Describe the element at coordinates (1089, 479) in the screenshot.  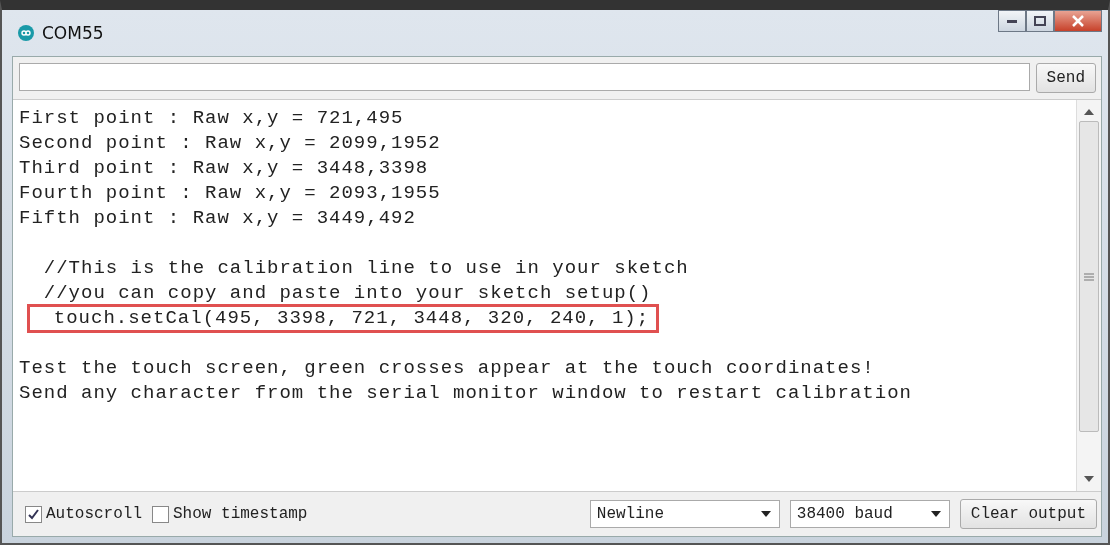
I see `down-arrow-icon` at that location.